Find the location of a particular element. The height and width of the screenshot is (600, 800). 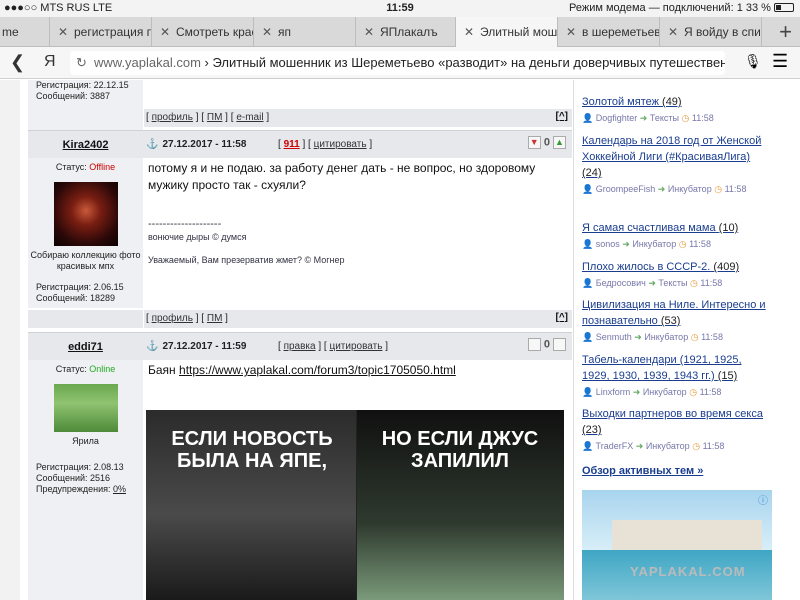

username-link: Kira2402 is located at coordinates (85, 145).